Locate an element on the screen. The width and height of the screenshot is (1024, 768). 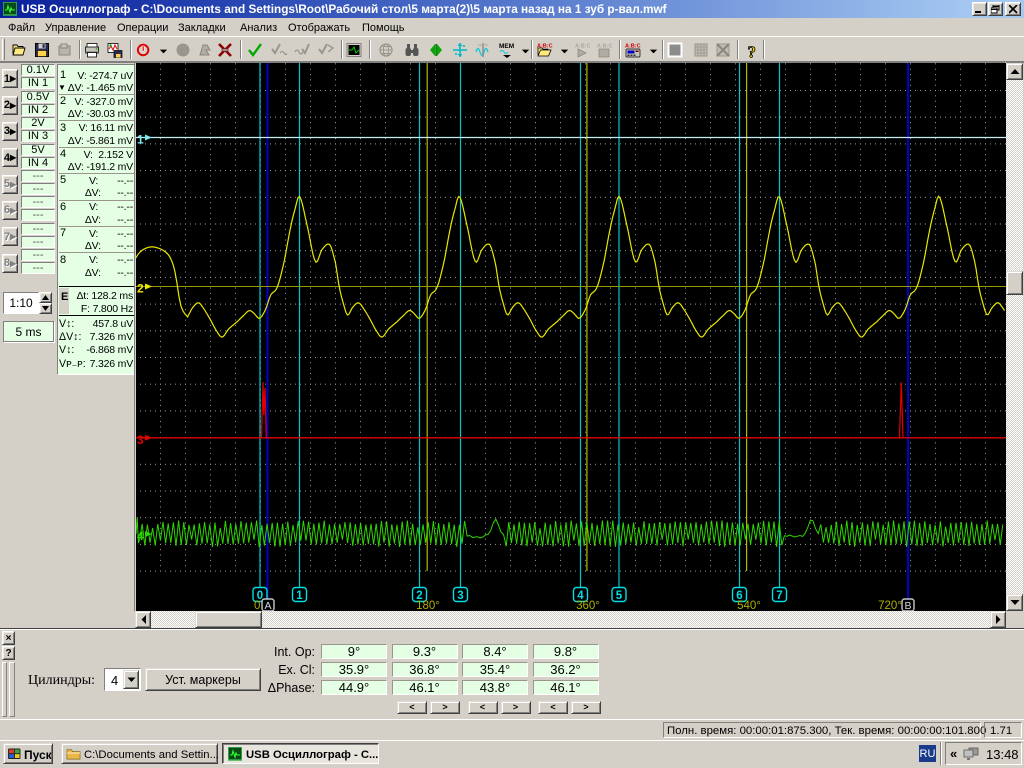
svg-text: MEM is located at coordinates (506, 46).